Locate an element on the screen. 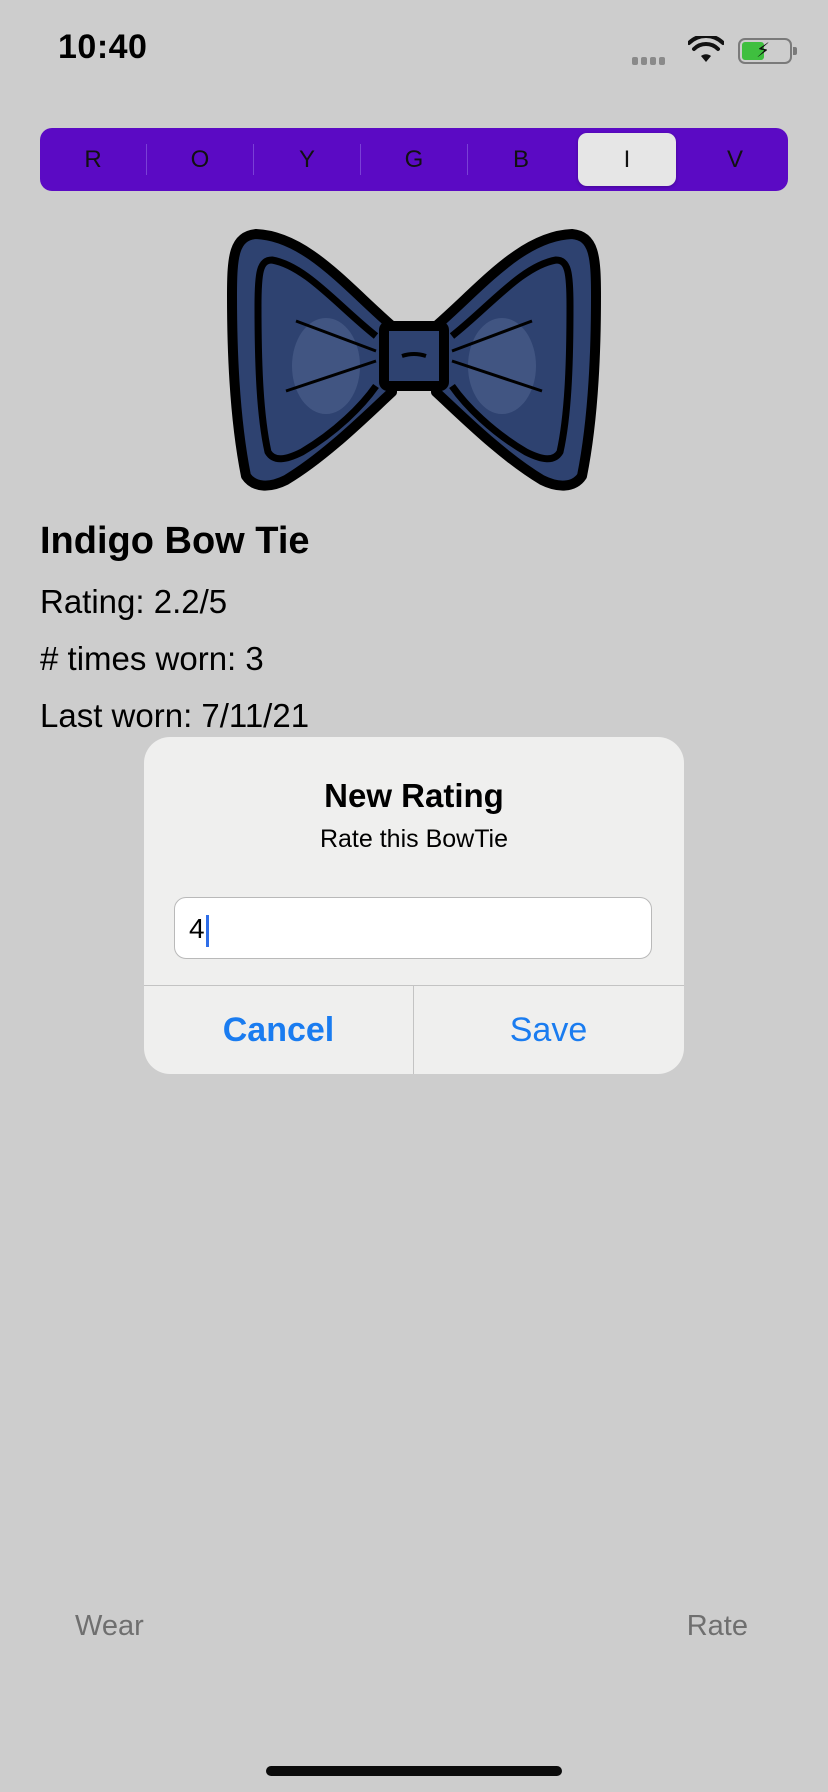  status-time: 10:40 is located at coordinates (103, 47).